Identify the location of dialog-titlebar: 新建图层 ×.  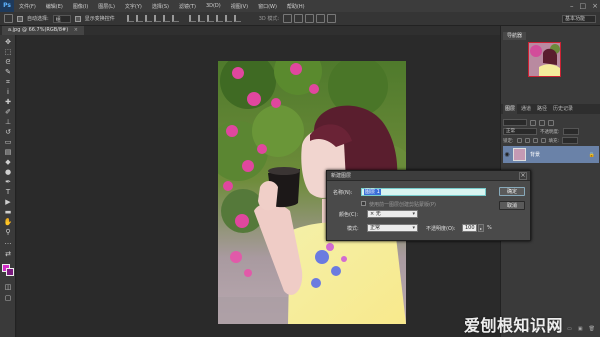
(428, 176).